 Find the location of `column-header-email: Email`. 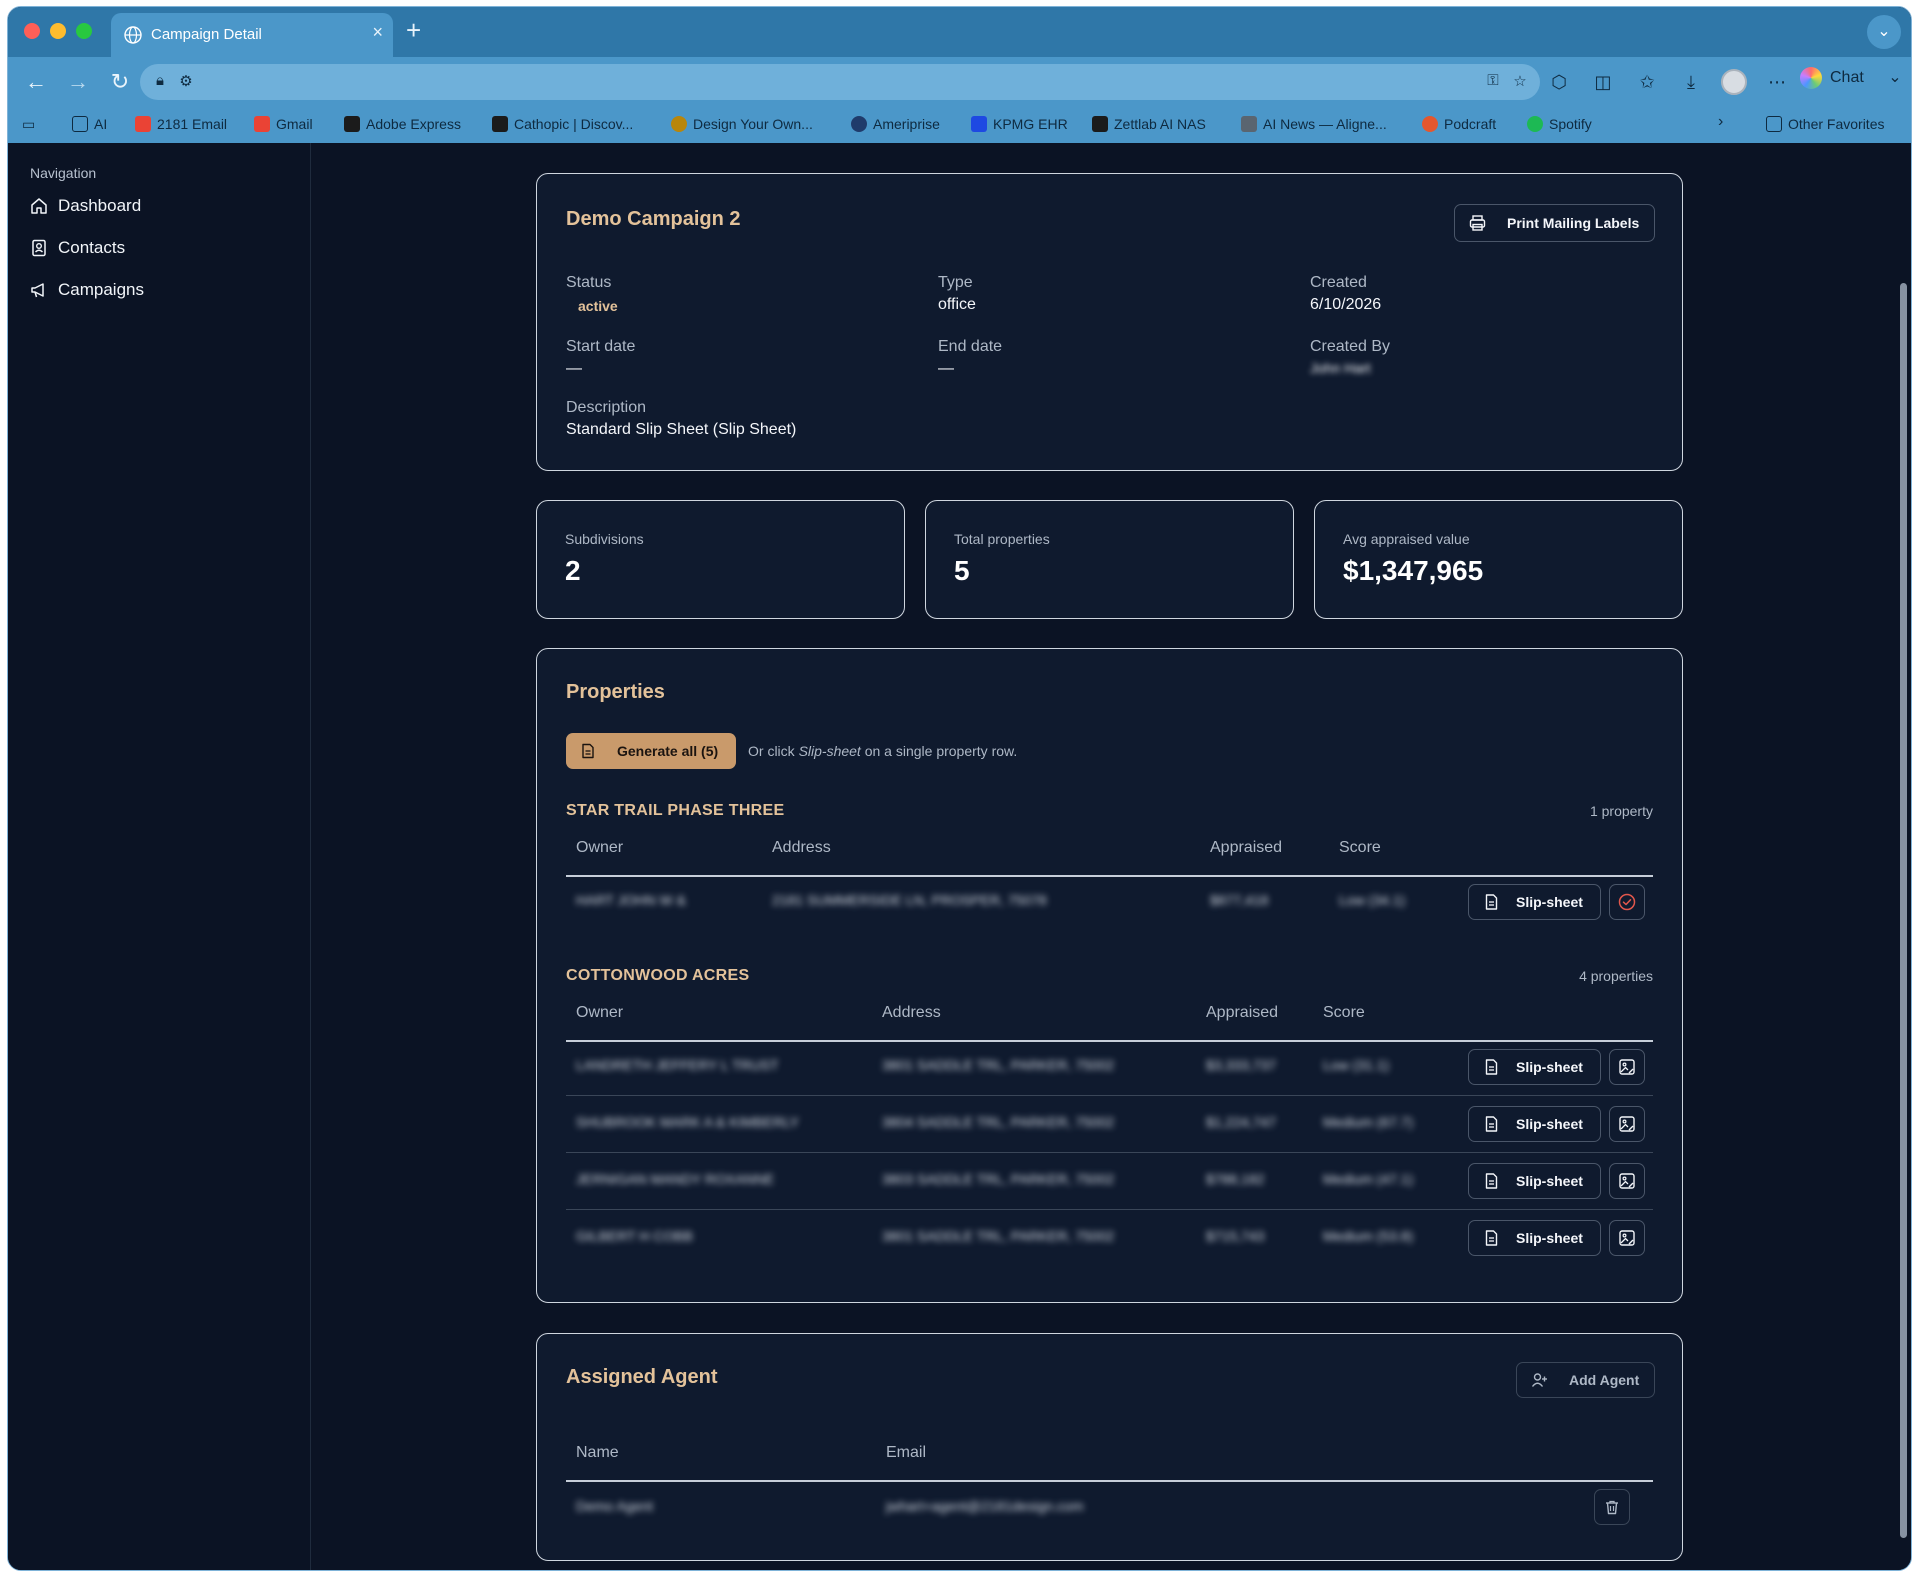

column-header-email: Email is located at coordinates (906, 1452).